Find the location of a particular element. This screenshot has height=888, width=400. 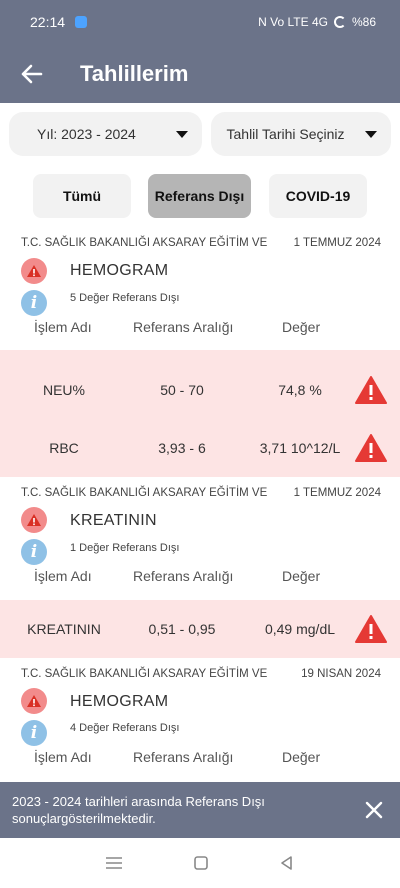

close-icon is located at coordinates (374, 810).